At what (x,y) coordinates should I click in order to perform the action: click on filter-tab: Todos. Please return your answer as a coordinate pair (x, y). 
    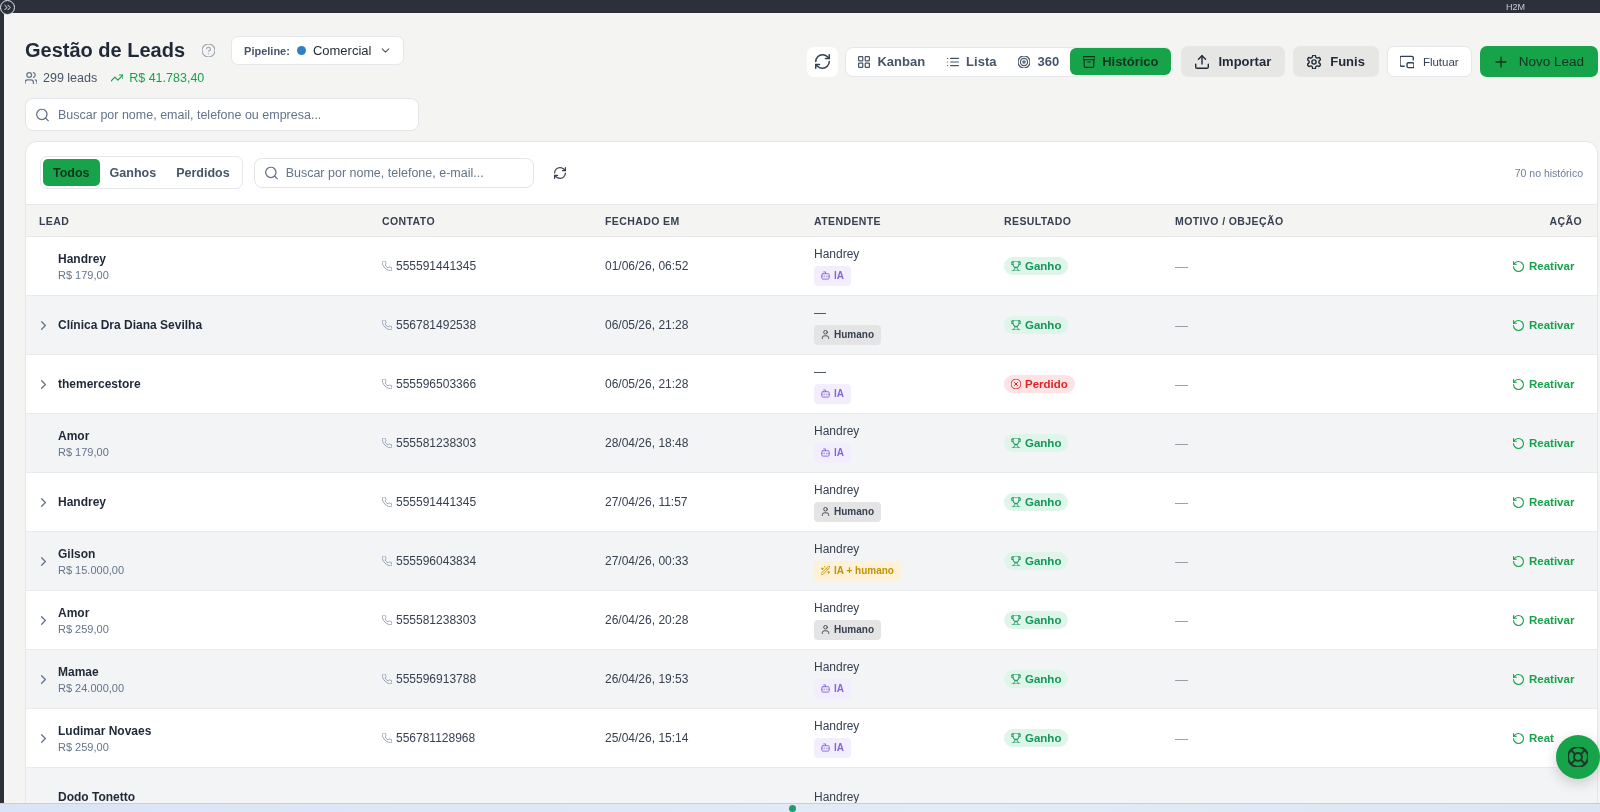
    Looking at the image, I should click on (71, 172).